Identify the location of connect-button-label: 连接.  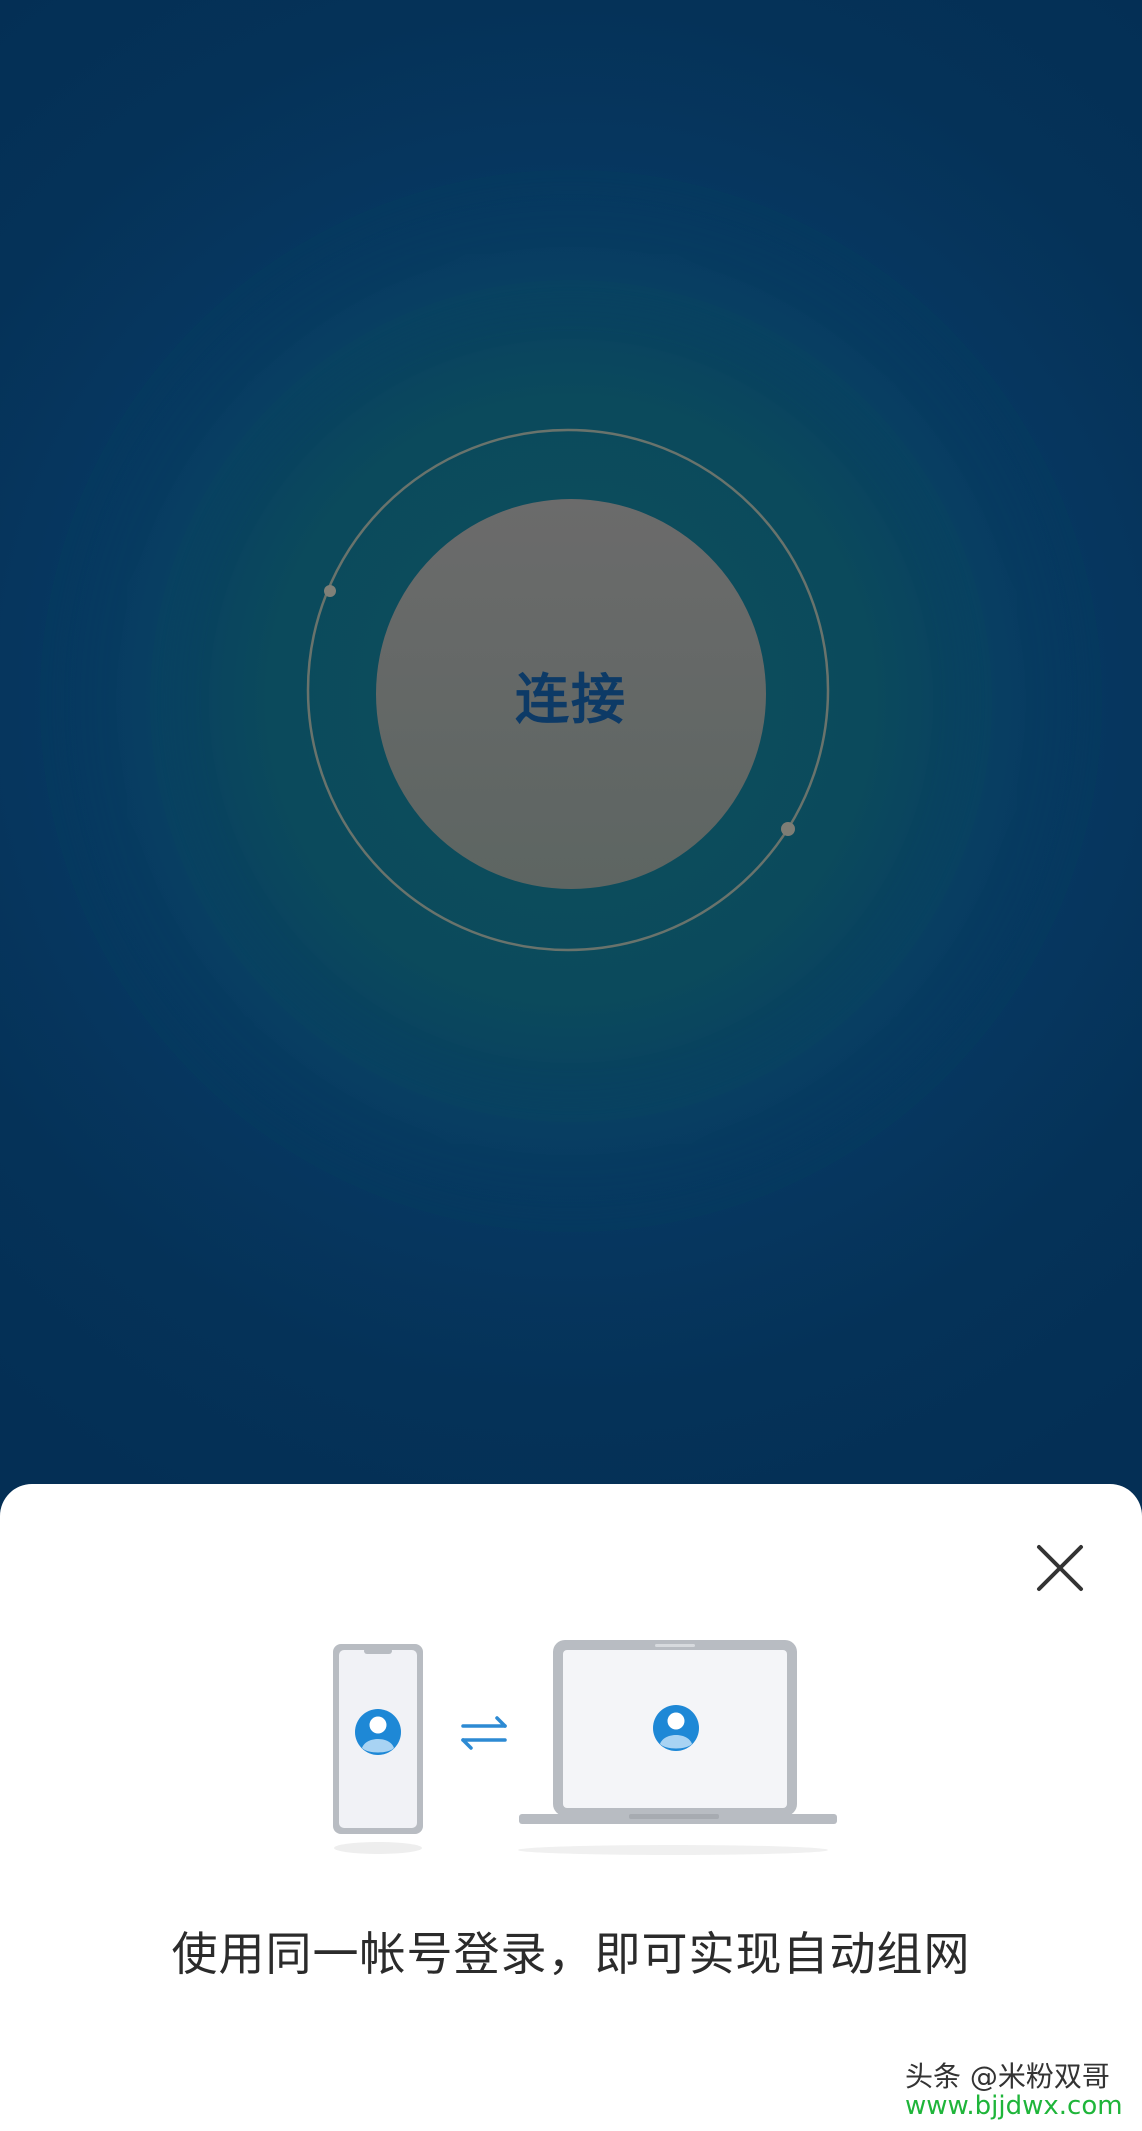
(571, 699).